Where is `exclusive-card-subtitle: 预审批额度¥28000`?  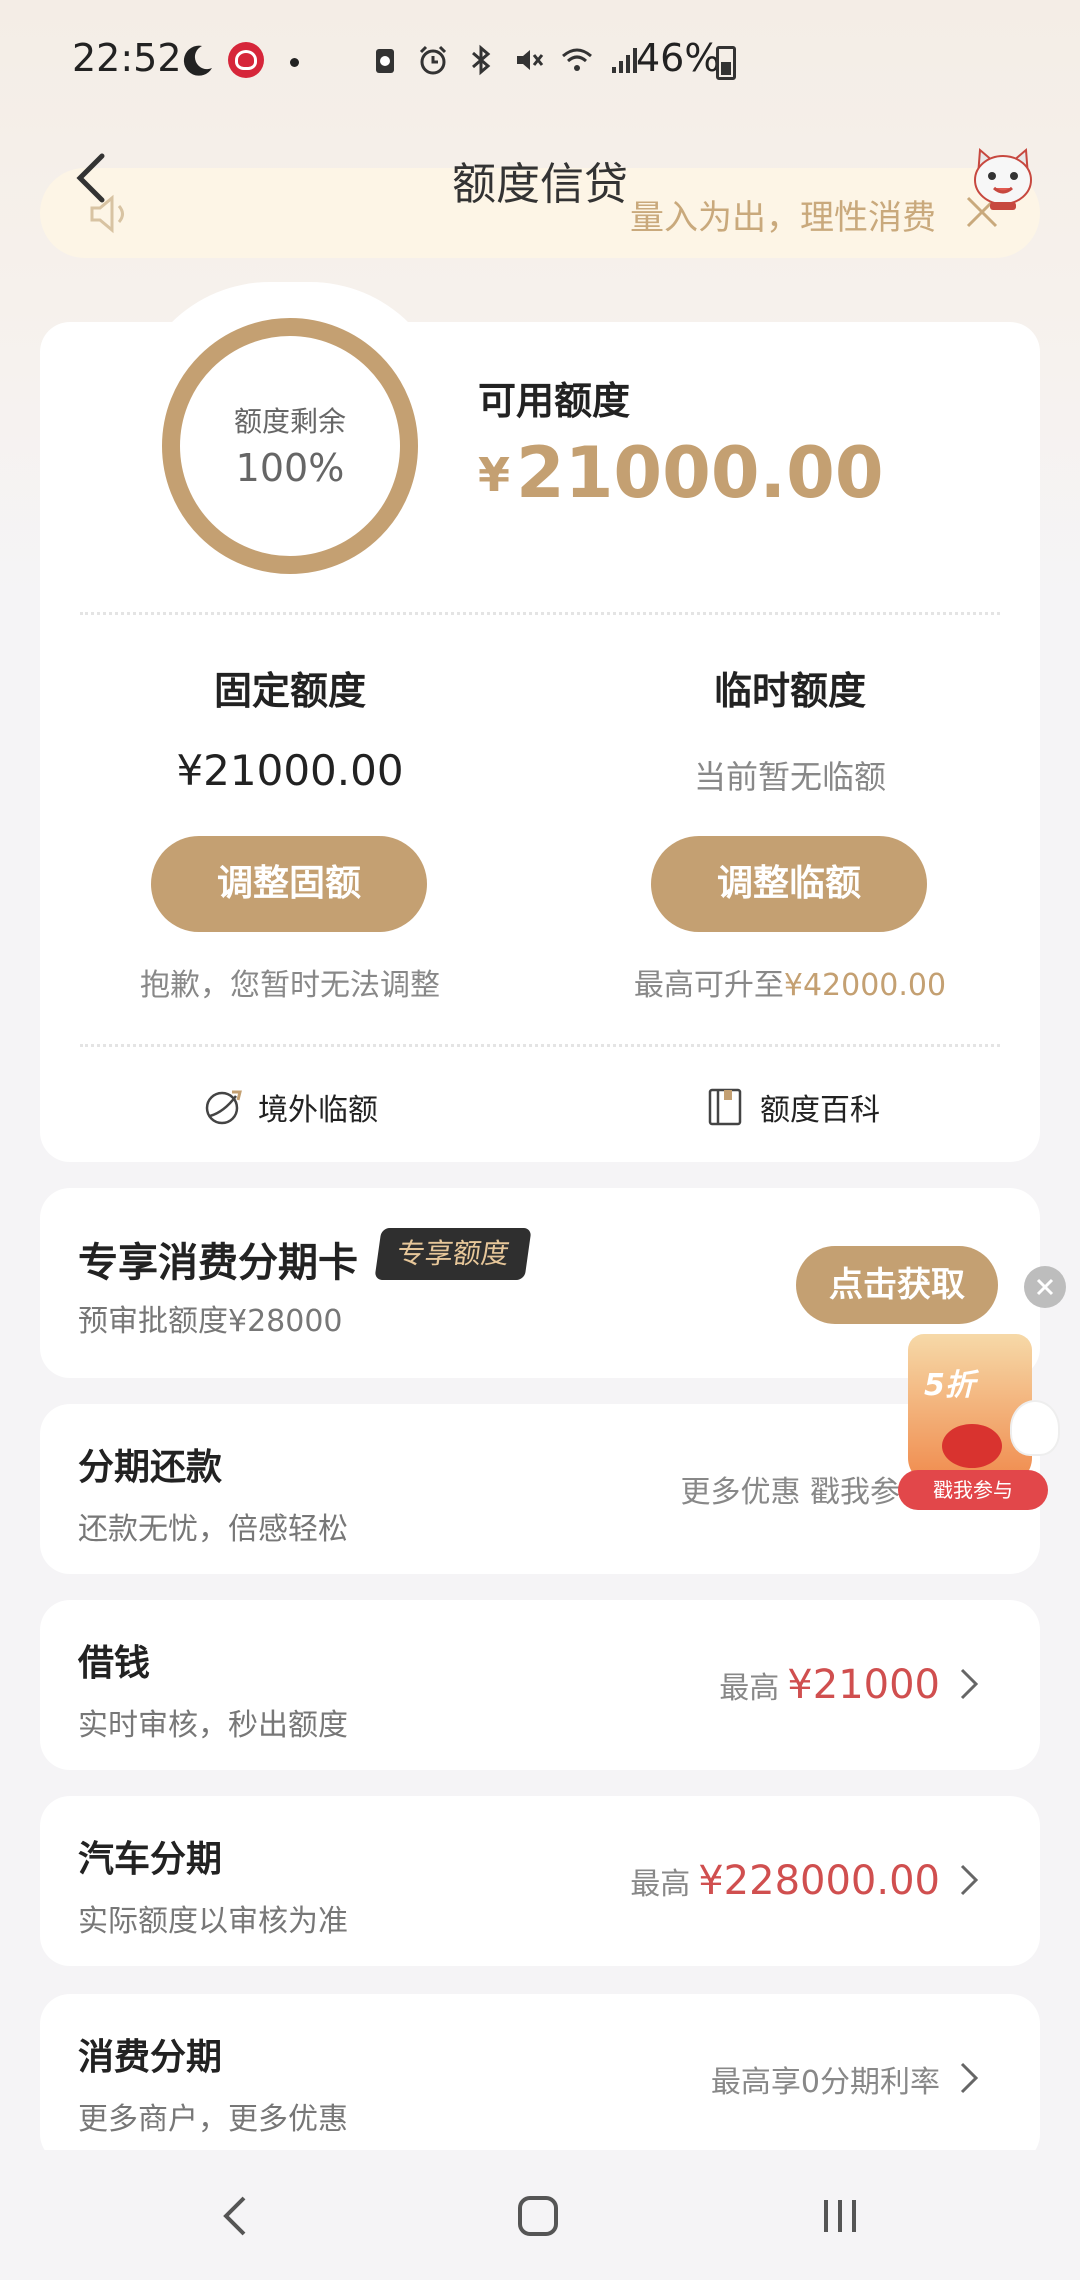 exclusive-card-subtitle: 预审批额度¥28000 is located at coordinates (210, 1321).